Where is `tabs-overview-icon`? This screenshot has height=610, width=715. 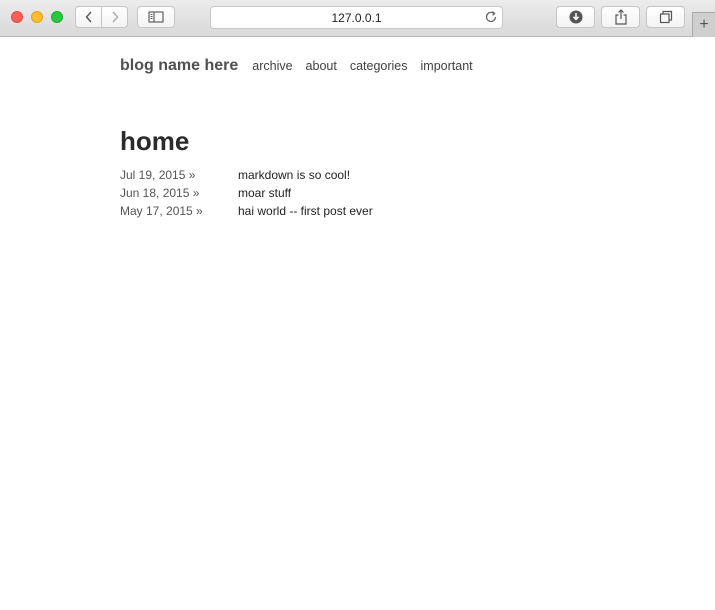
tabs-overview-icon is located at coordinates (665, 17).